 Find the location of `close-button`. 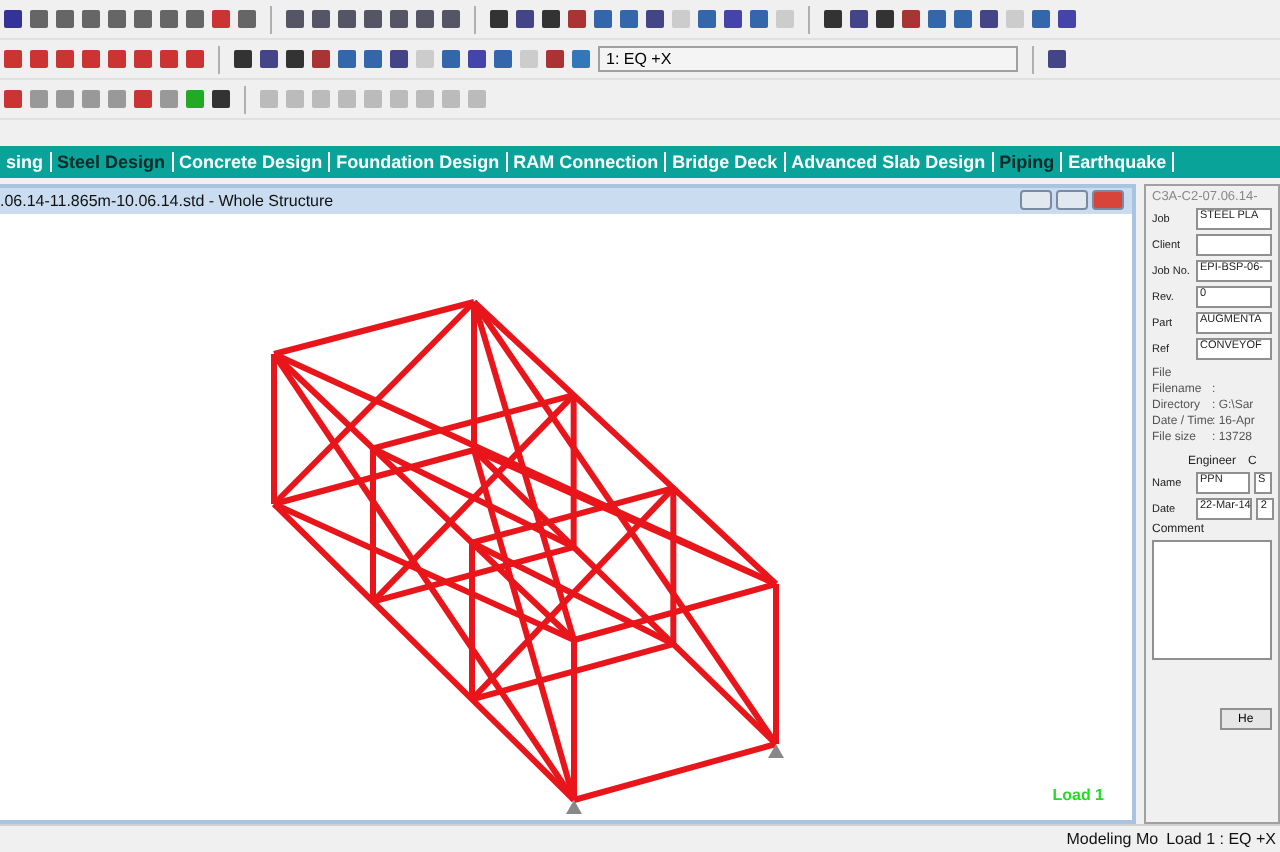

close-button is located at coordinates (1108, 199).